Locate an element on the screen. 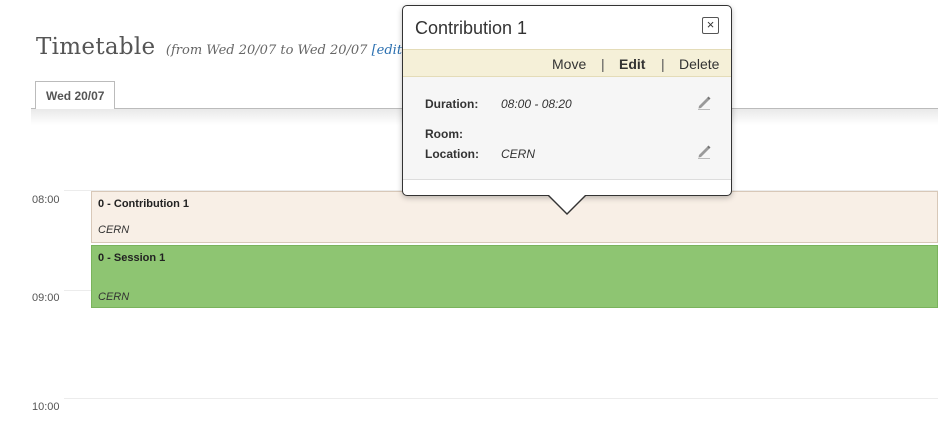  location-value: CERN is located at coordinates (518, 154).